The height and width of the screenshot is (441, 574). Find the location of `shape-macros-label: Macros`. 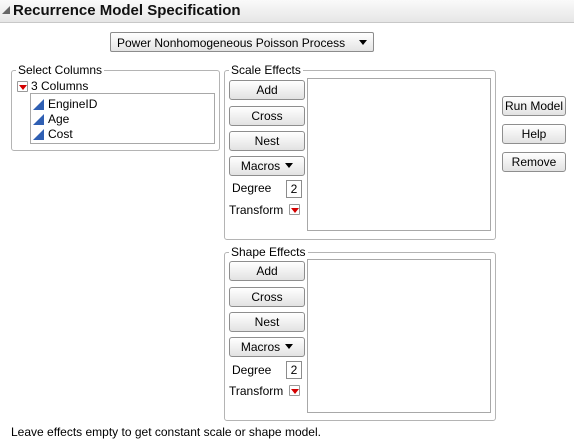

shape-macros-label: Macros is located at coordinates (260, 347).